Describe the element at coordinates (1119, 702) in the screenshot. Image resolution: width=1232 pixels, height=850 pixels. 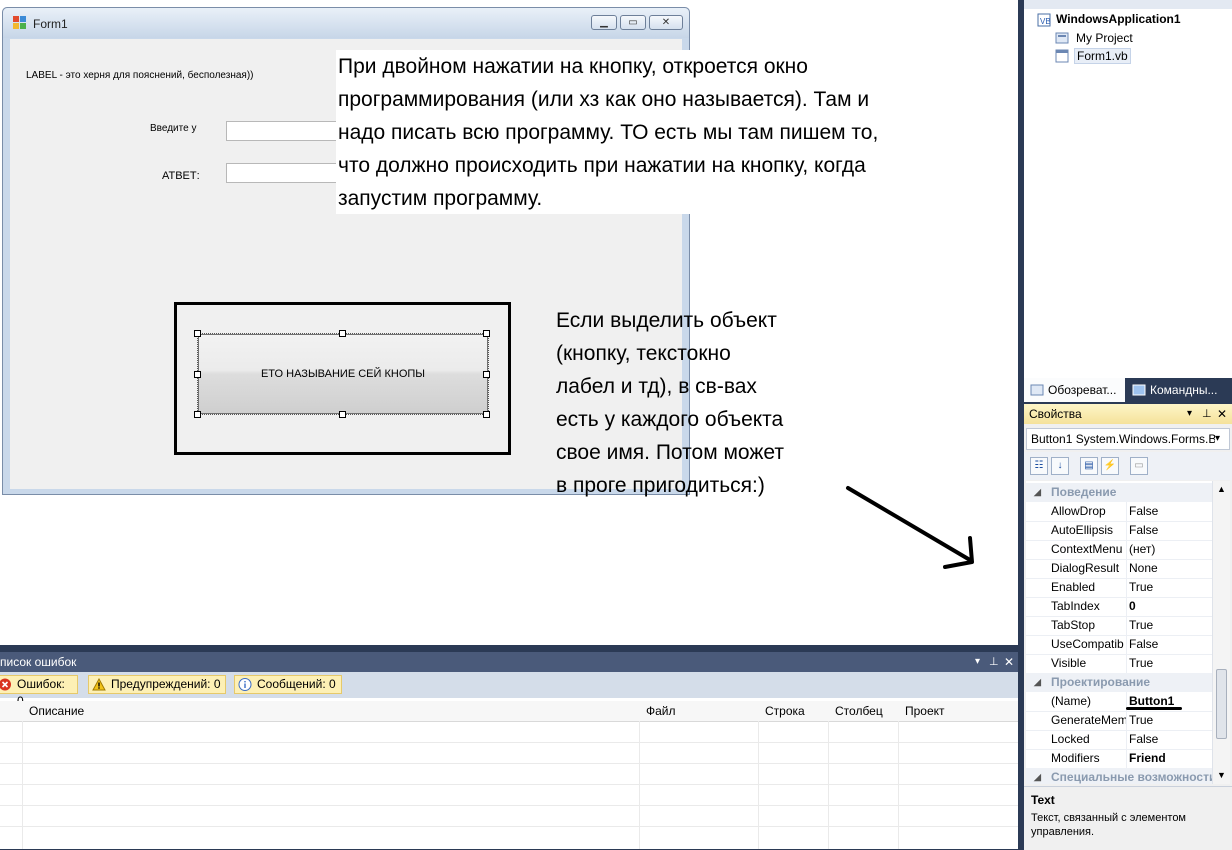
I see `property-row: (Name) Button1` at that location.